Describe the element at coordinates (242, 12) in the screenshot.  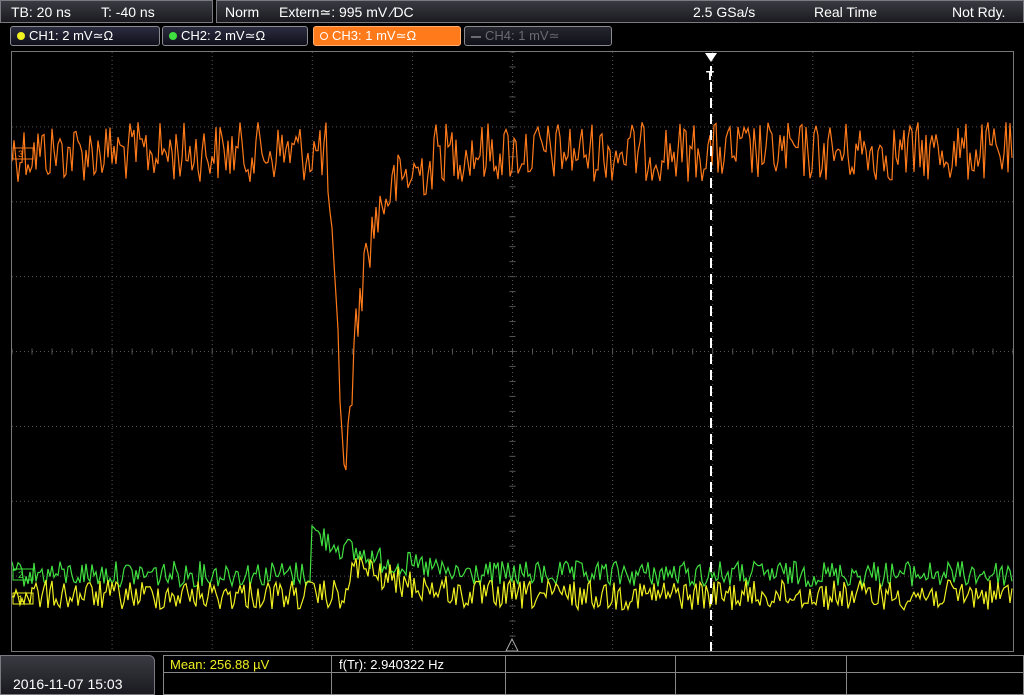
I see `trigger-mode-label: Norm` at that location.